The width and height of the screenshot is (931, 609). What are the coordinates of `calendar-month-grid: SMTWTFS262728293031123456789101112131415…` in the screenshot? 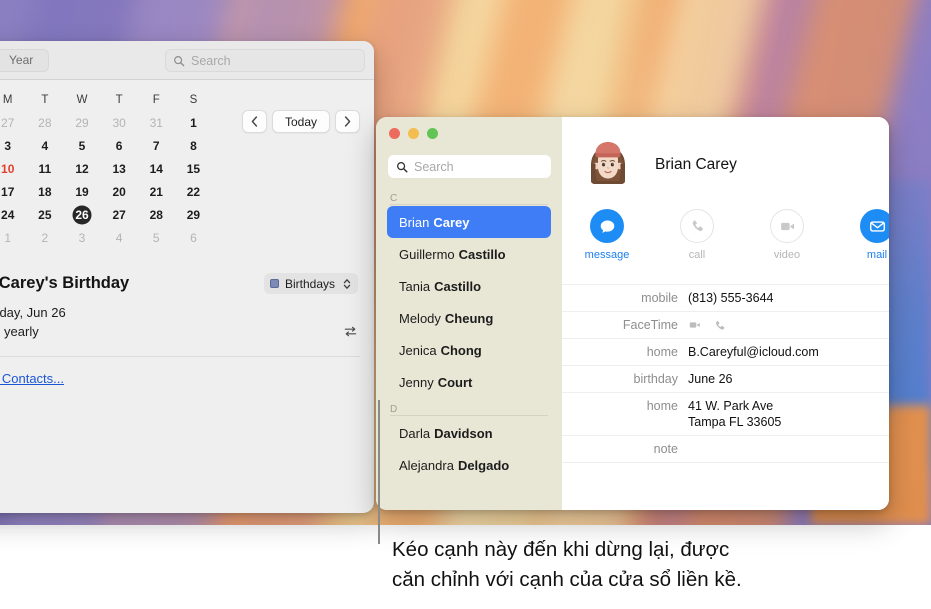 It's located at (106, 170).